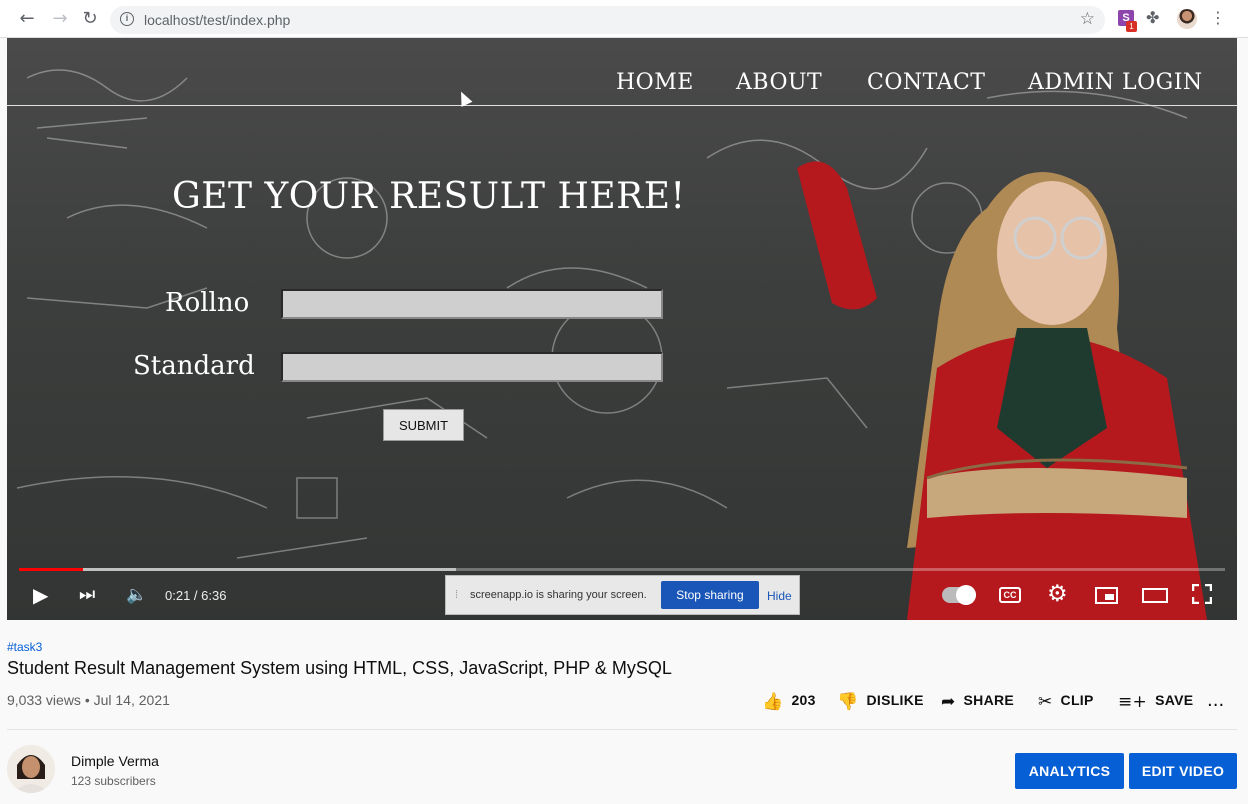  Describe the element at coordinates (196, 595) in the screenshot. I see `time-display: 0:21 / 6:36` at that location.